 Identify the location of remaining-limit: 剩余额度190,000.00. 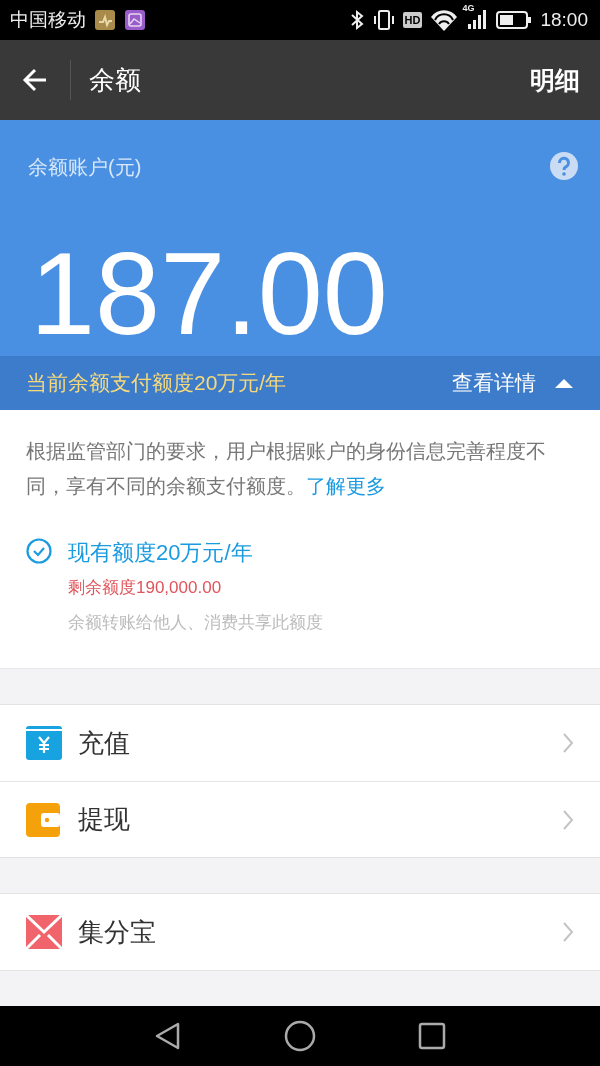
(145, 588).